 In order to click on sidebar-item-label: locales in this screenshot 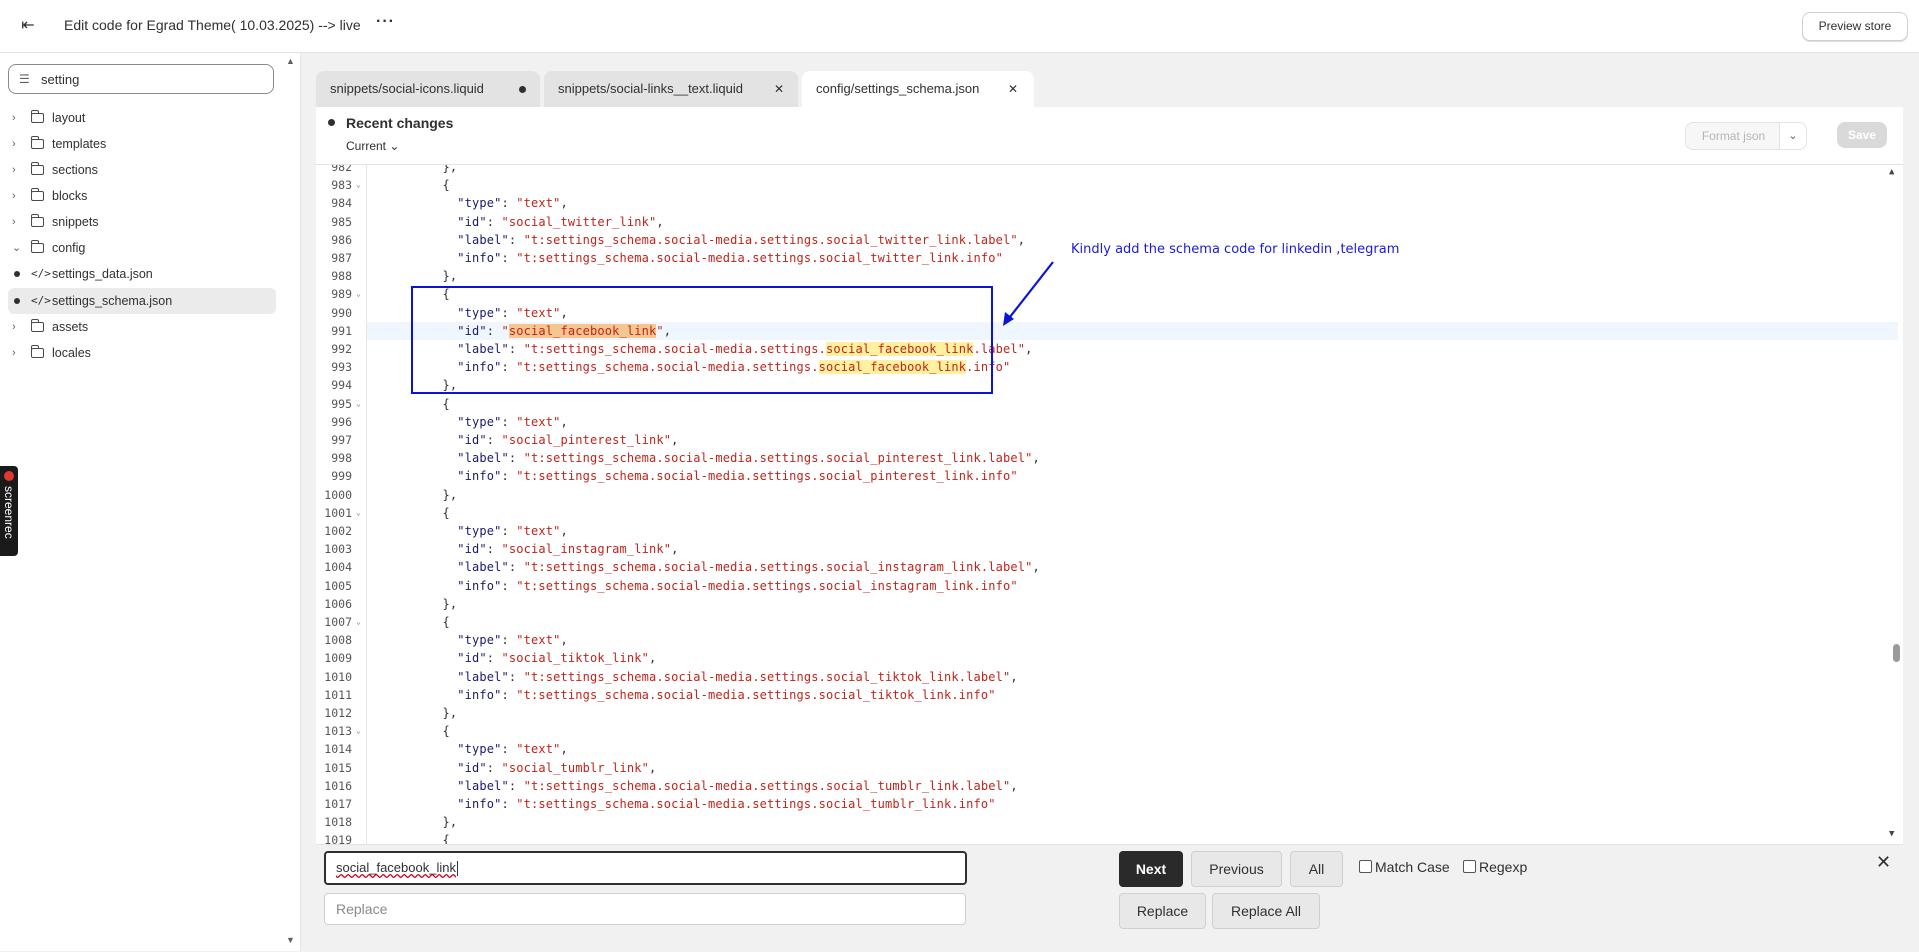, I will do `click(71, 353)`.